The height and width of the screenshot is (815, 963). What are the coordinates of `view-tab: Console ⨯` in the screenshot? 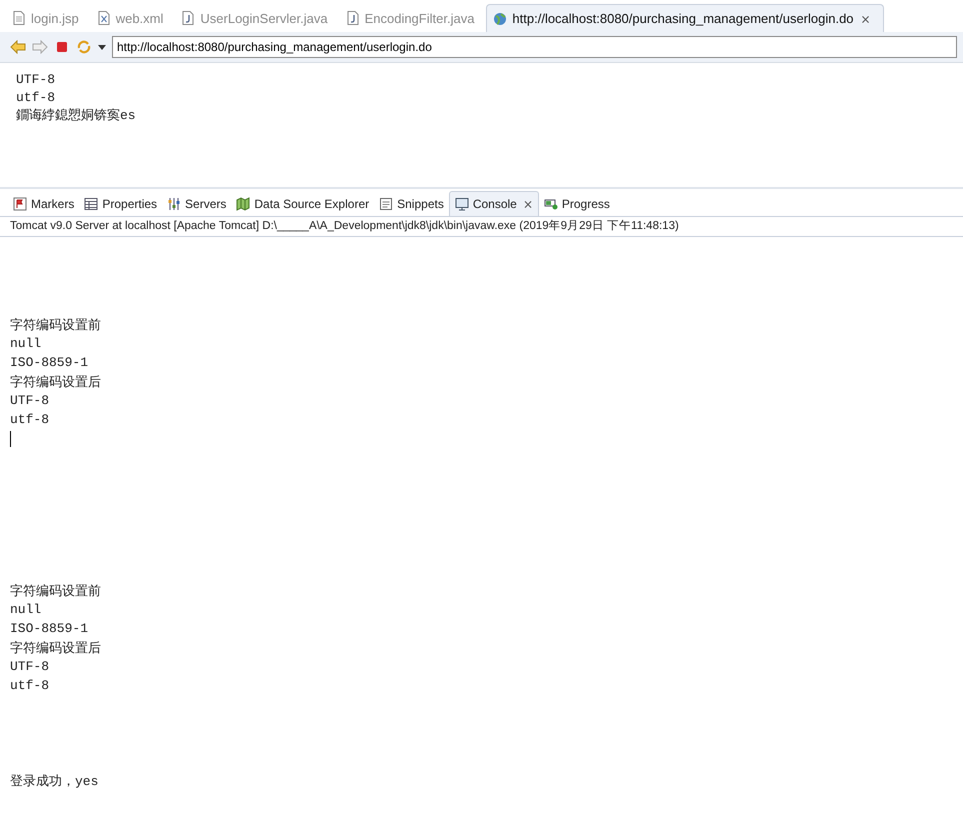 It's located at (493, 203).